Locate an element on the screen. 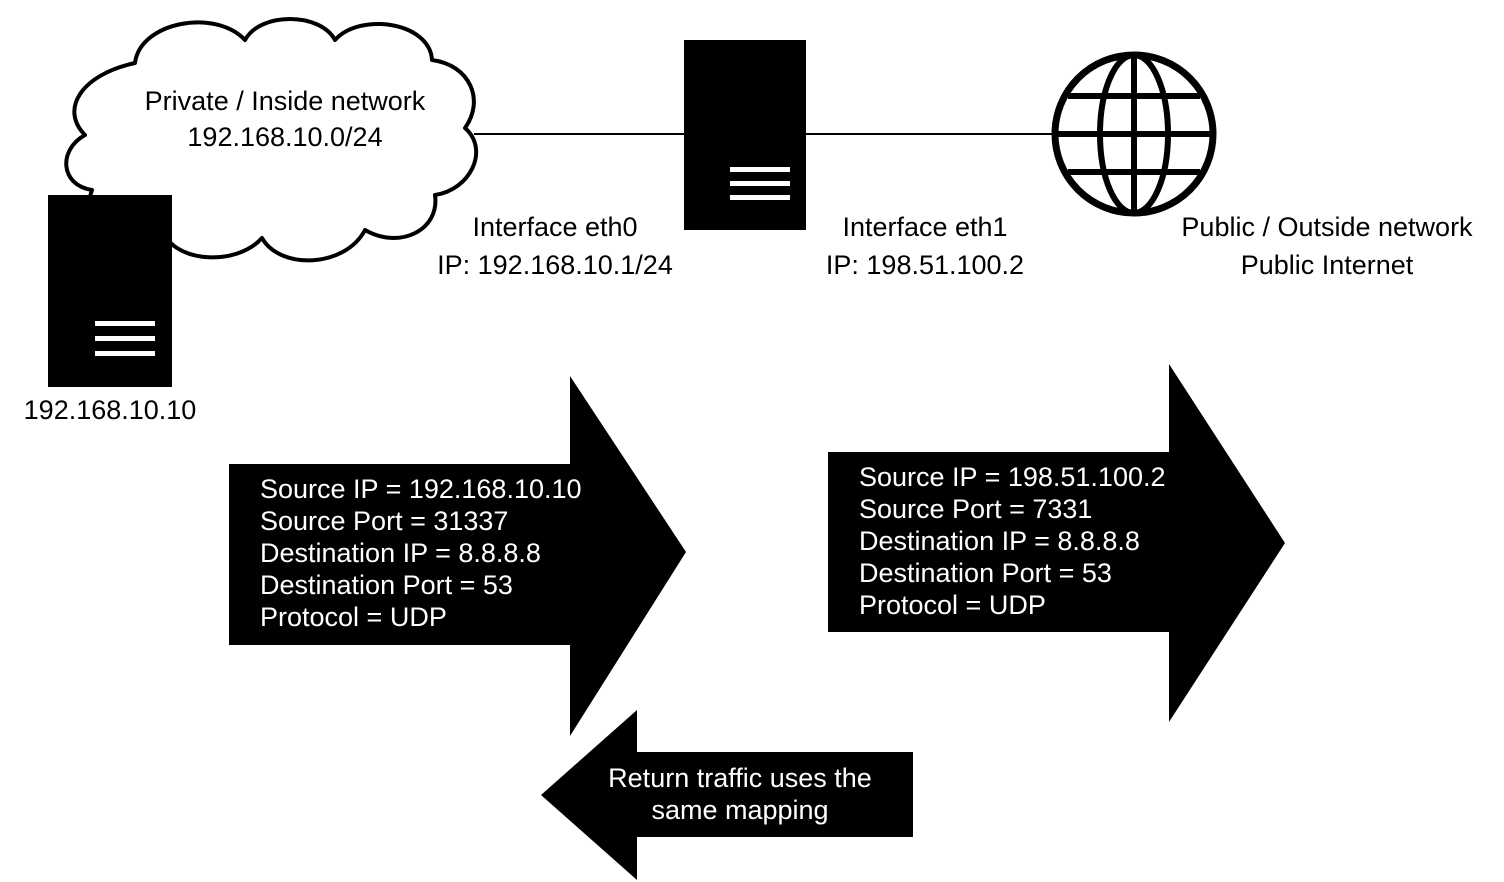 This screenshot has height=882, width=1504. inside-destination-port: Destination Port = 53 is located at coordinates (386, 585).